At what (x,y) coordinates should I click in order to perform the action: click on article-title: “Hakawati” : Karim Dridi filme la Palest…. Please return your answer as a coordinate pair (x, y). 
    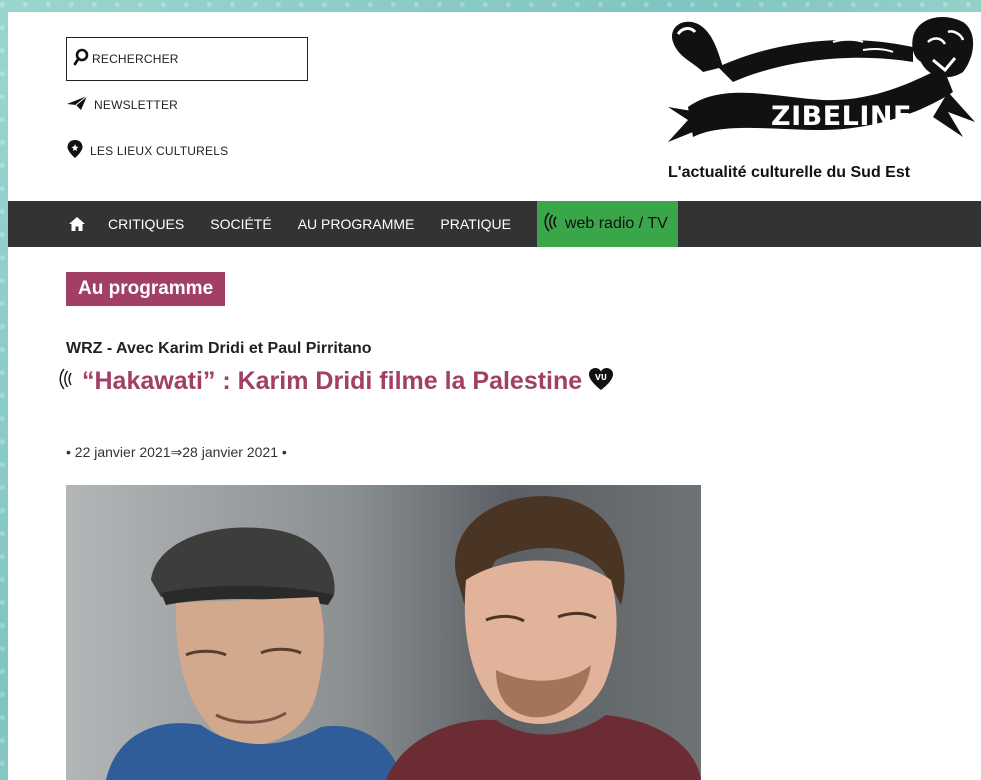
    Looking at the image, I should click on (332, 381).